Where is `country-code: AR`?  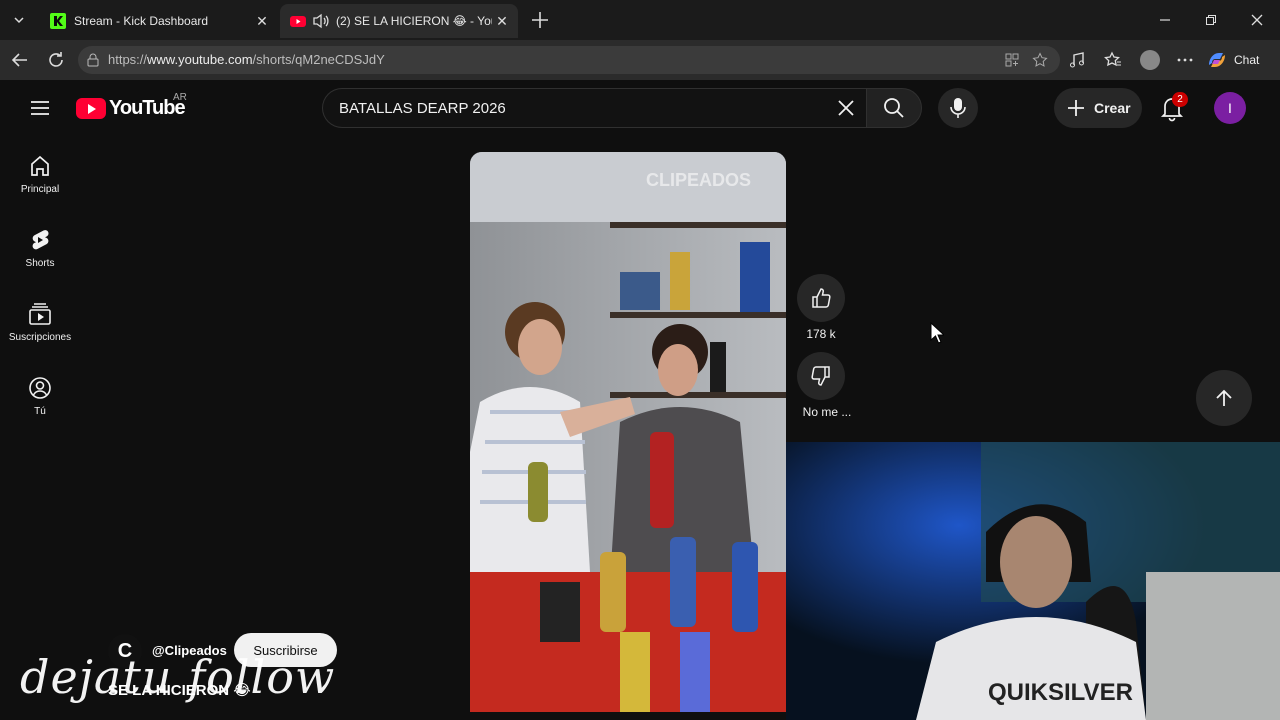
country-code: AR is located at coordinates (180, 97).